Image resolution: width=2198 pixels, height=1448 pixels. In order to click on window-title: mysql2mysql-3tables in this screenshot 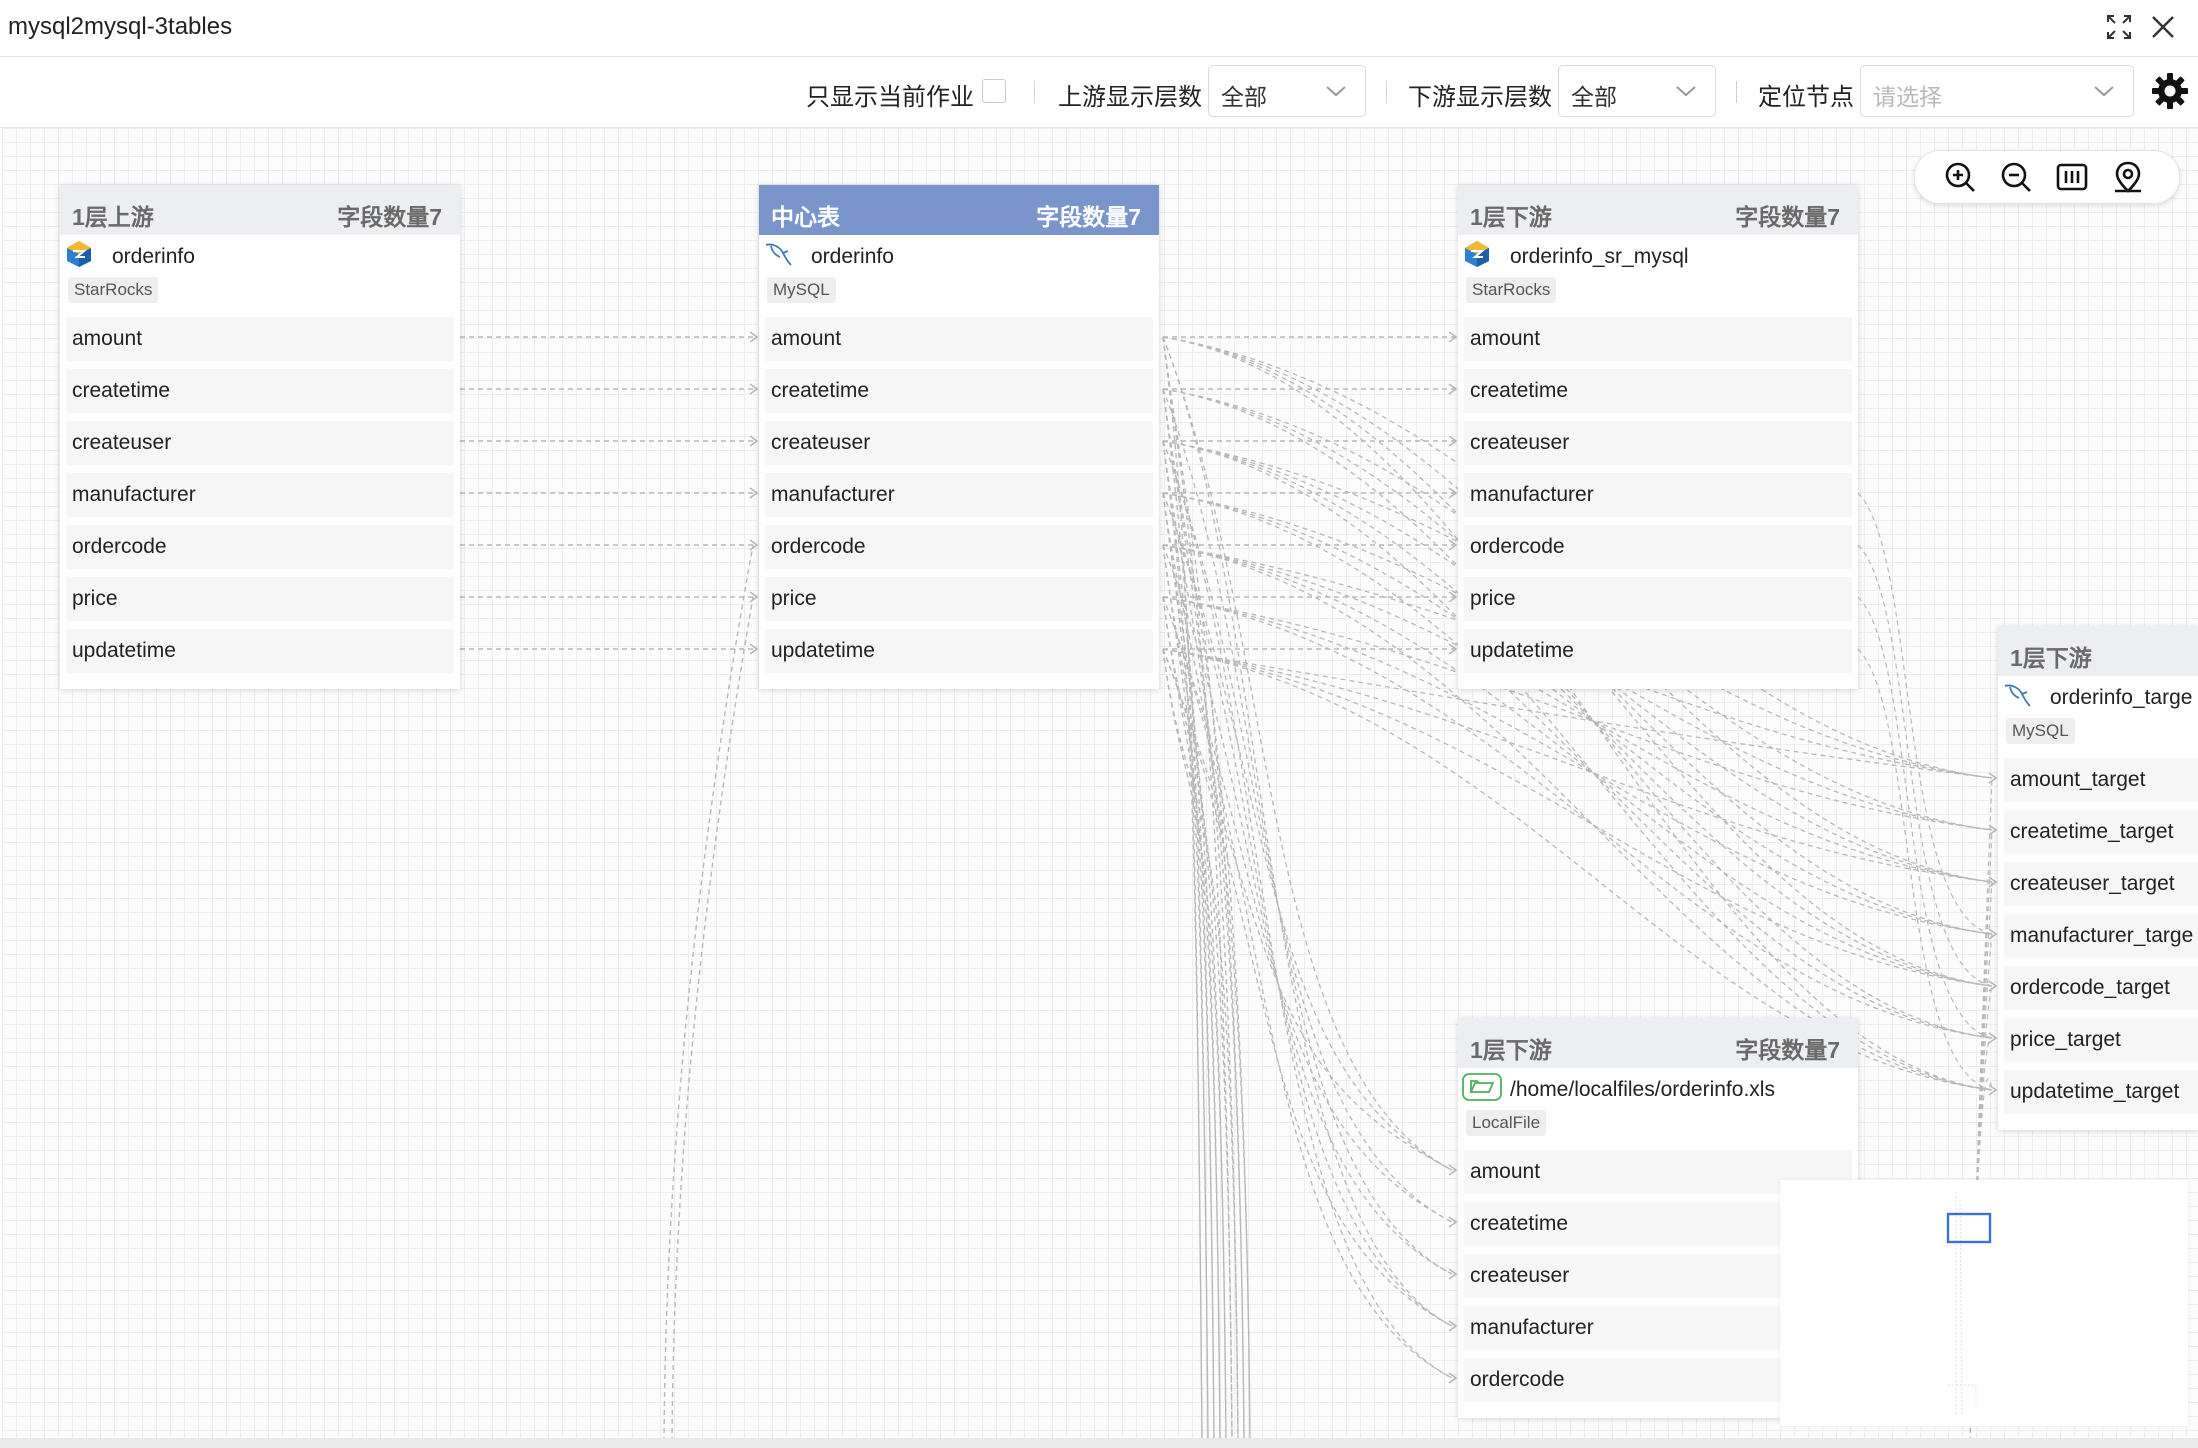, I will do `click(120, 26)`.